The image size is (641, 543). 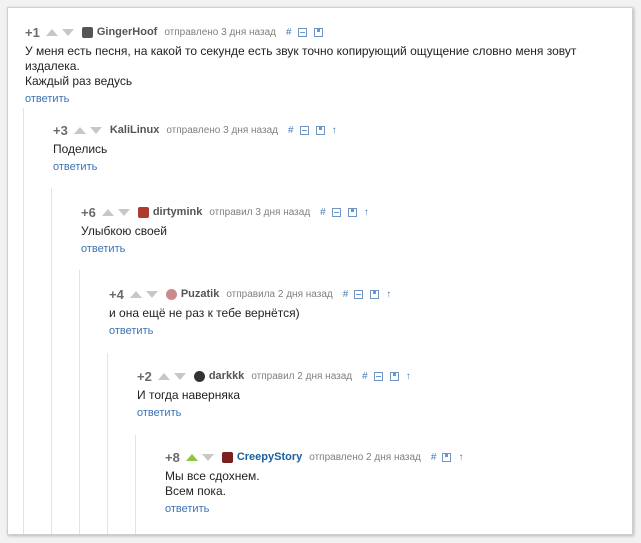 What do you see at coordinates (143, 212) in the screenshot?
I see `mink-avatar-icon` at bounding box center [143, 212].